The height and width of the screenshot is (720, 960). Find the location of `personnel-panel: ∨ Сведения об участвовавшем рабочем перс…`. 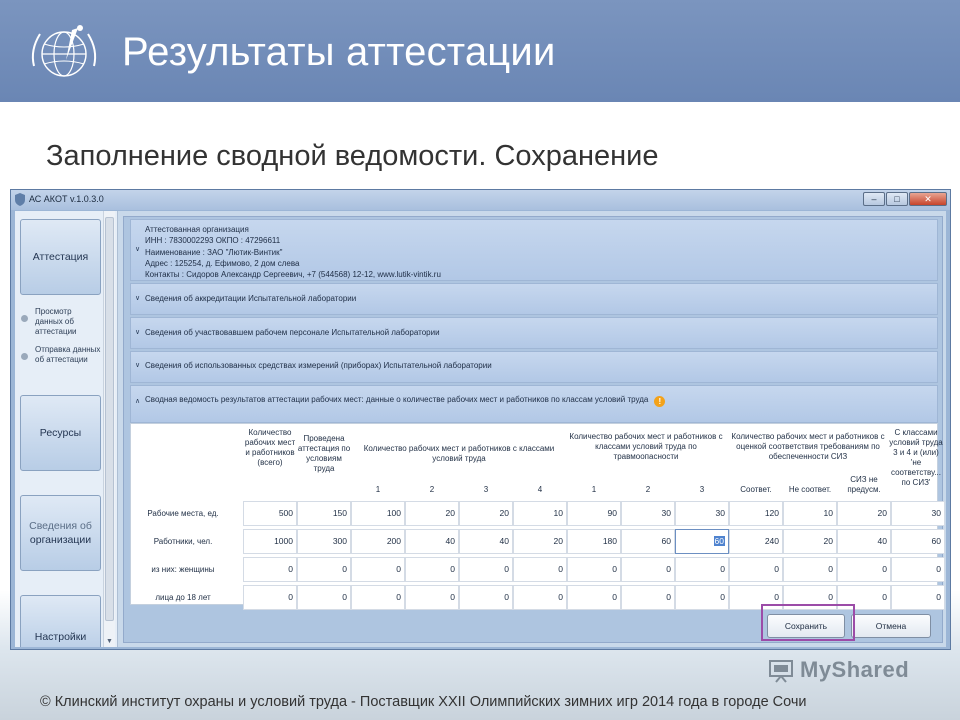

personnel-panel: ∨ Сведения об участвовавшем рабочем перс… is located at coordinates (534, 333).